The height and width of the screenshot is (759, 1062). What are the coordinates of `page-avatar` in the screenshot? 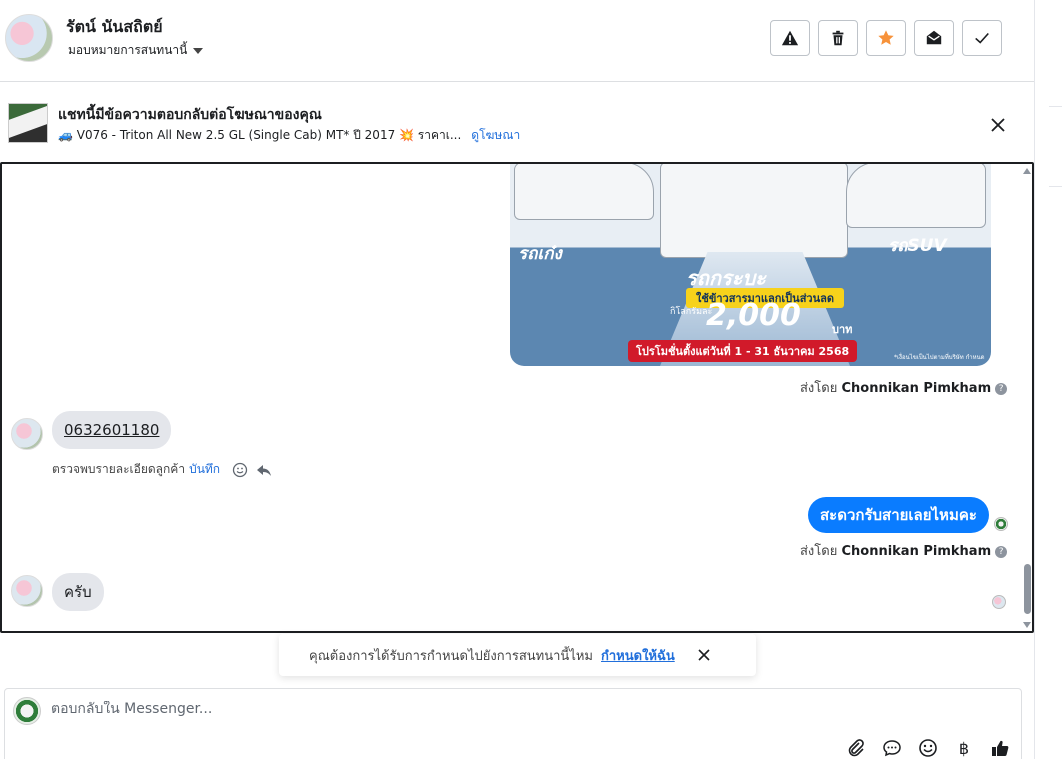 It's located at (27, 711).